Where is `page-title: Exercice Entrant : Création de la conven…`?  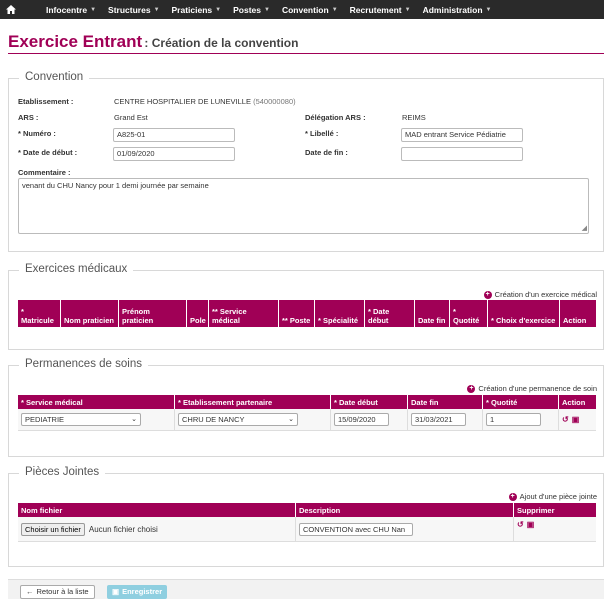
page-title: Exercice Entrant : Création de la conven… is located at coordinates (153, 42).